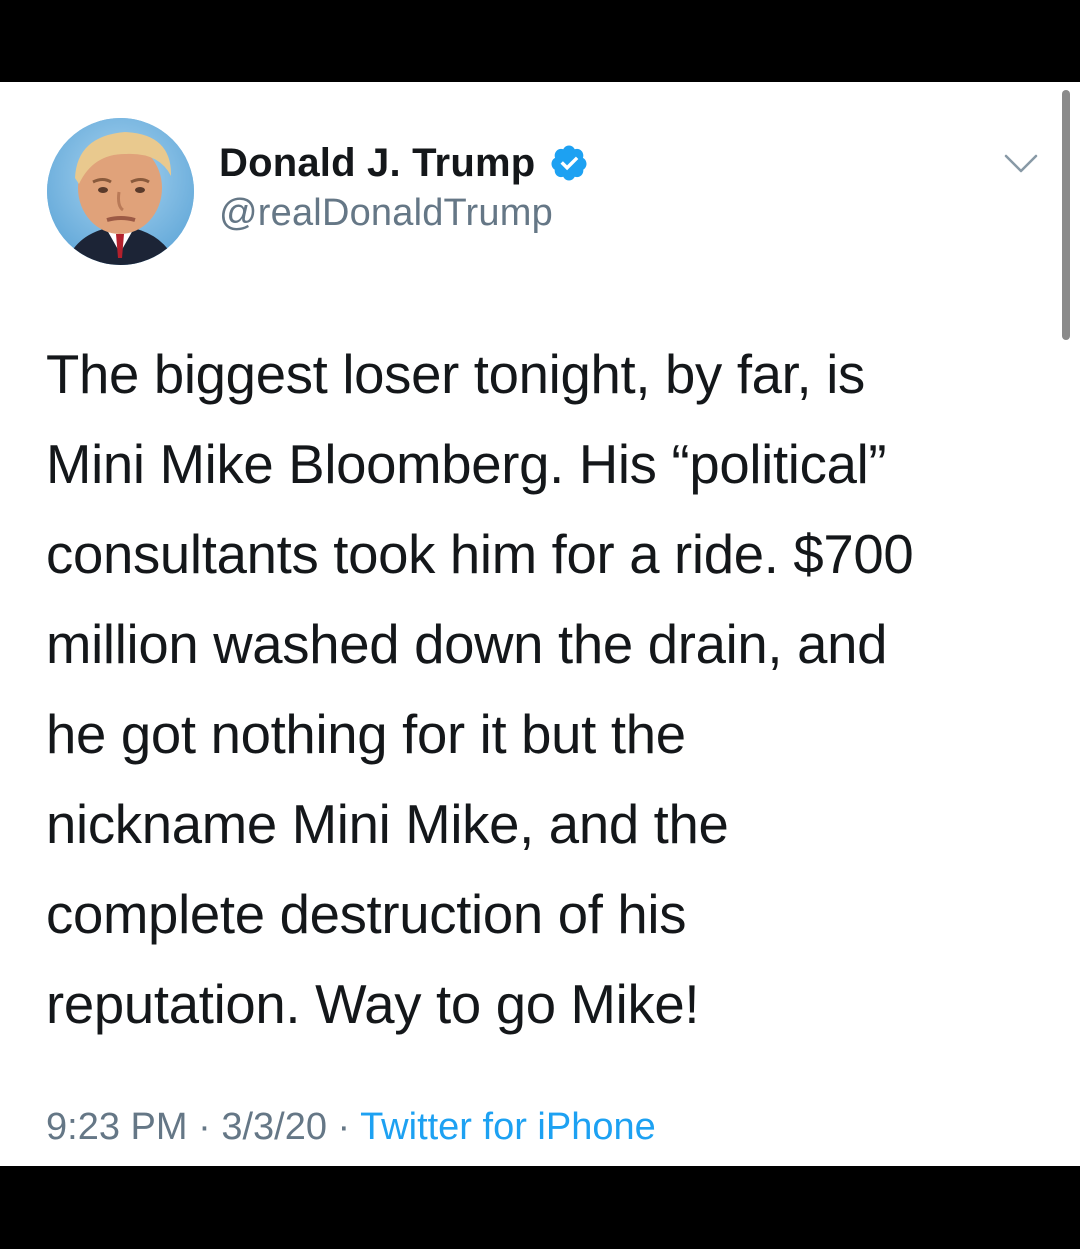 This screenshot has width=1080, height=1249. I want to click on author-name-row: Donald J. Trump, so click(404, 163).